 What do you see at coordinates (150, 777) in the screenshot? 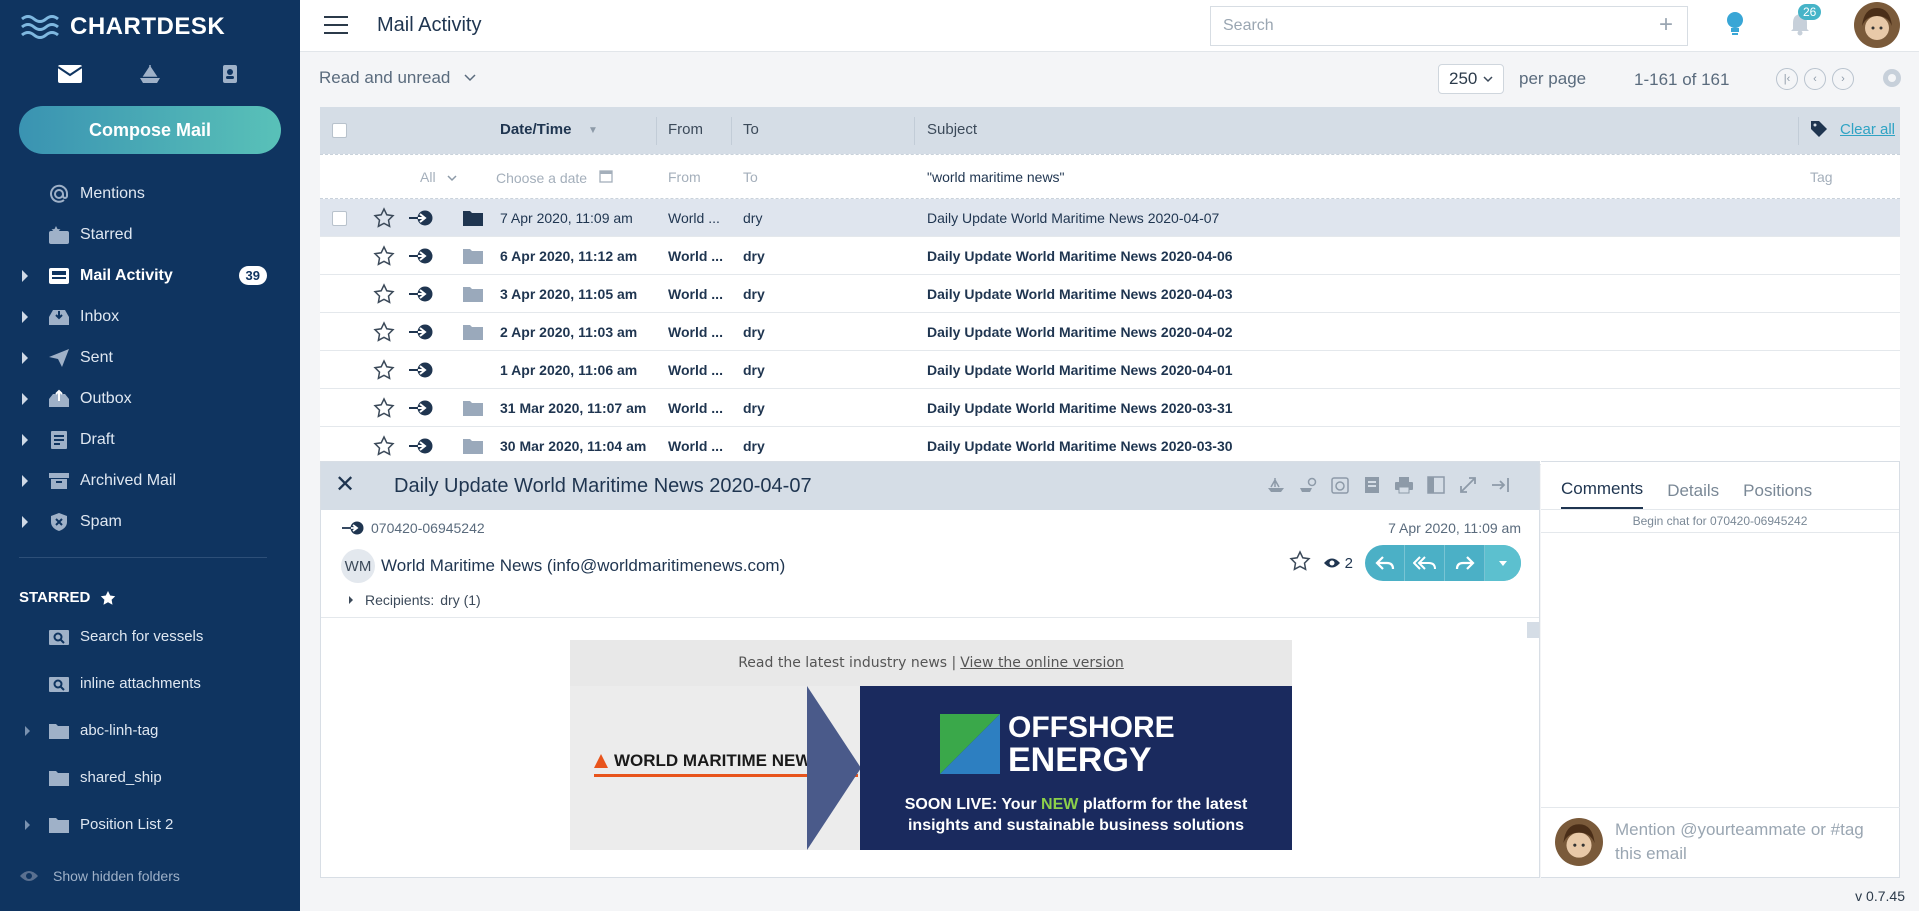
I see `starred-item-shared-ship: shared_ship` at bounding box center [150, 777].